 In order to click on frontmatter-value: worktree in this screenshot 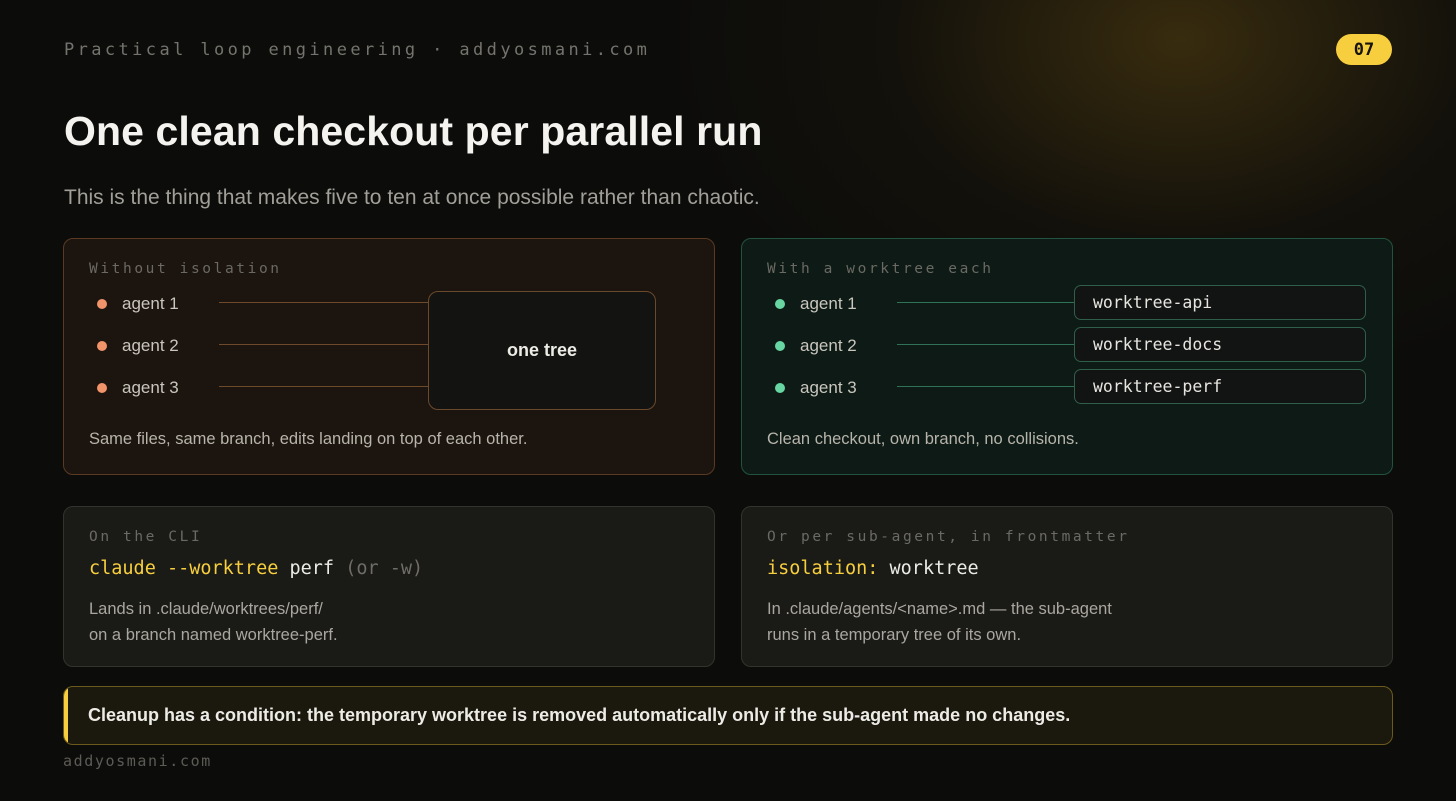, I will do `click(934, 568)`.